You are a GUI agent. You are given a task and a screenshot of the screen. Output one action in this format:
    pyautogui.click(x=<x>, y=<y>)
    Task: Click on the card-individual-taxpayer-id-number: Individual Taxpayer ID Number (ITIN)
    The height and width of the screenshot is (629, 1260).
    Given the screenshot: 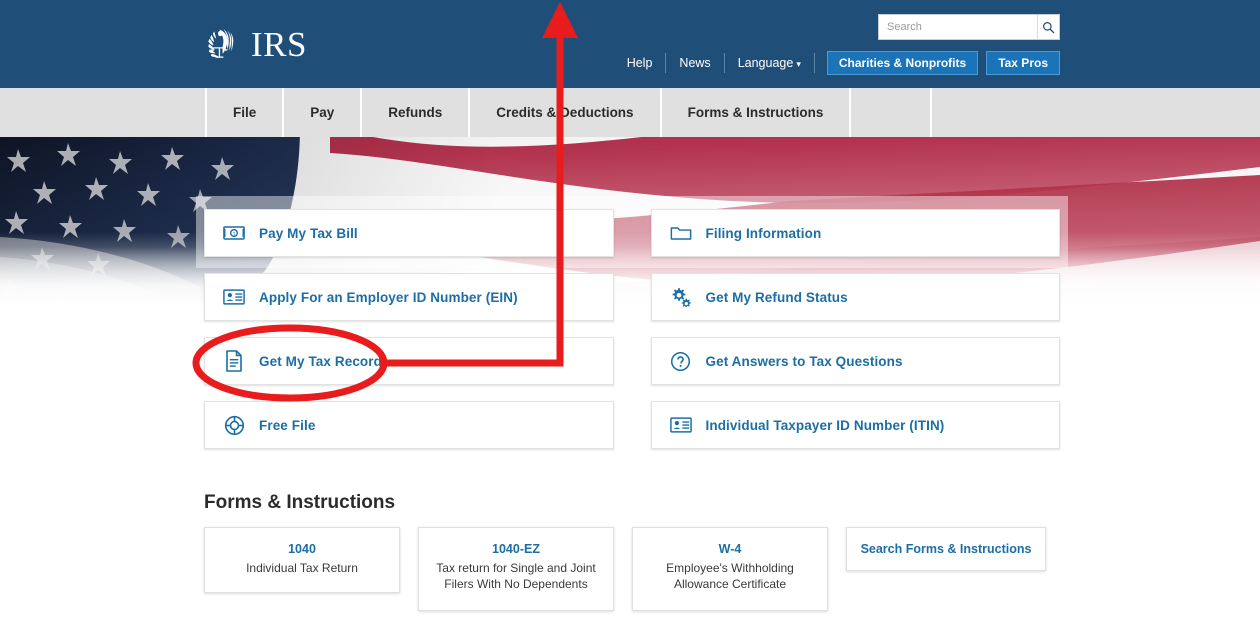 What is the action you would take?
    pyautogui.click(x=855, y=425)
    